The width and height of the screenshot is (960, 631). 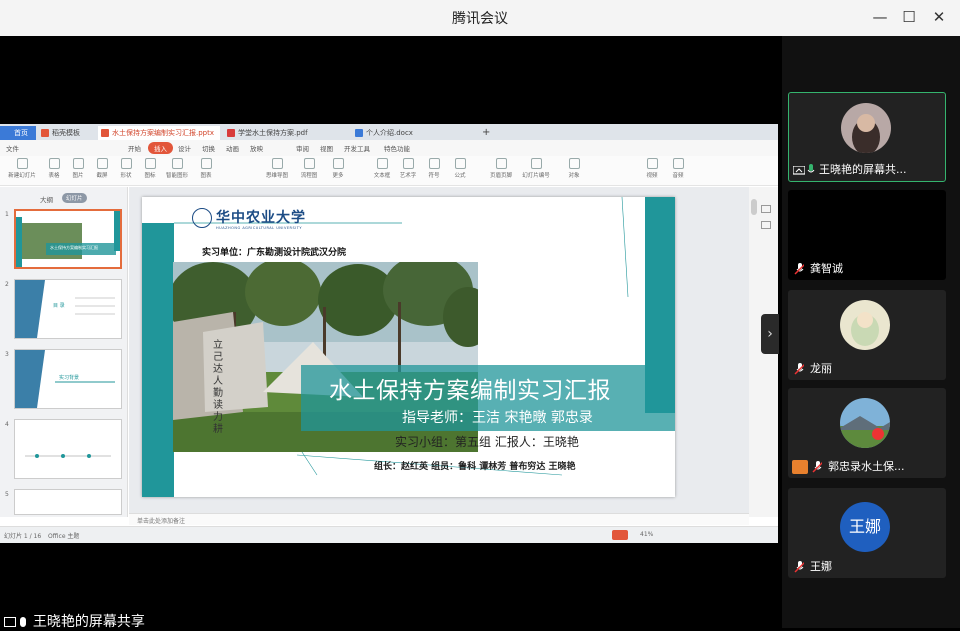 What do you see at coordinates (408, 163) in the screenshot?
I see `wordart-icon` at bounding box center [408, 163].